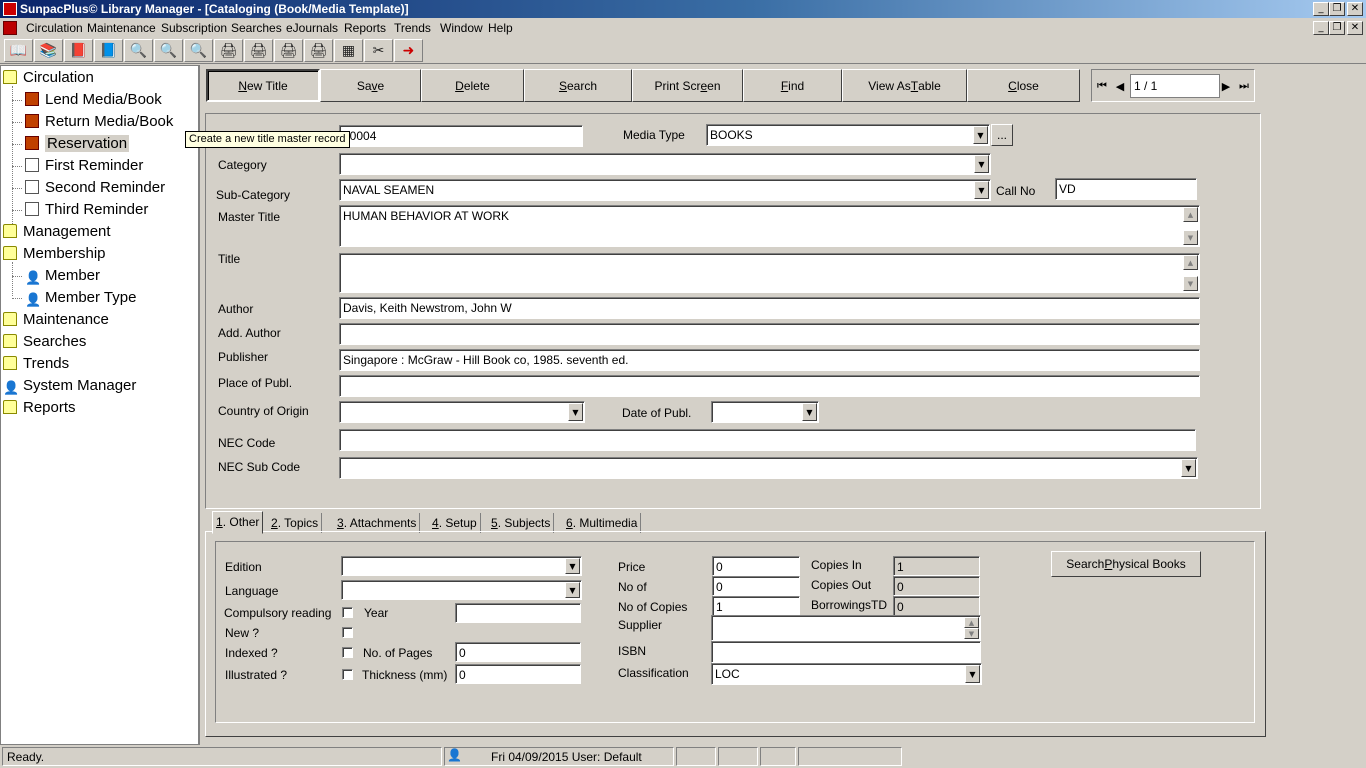 Image resolution: width=1366 pixels, height=768 pixels. Describe the element at coordinates (1355, 9) in the screenshot. I see `close-window-button: ✕` at that location.